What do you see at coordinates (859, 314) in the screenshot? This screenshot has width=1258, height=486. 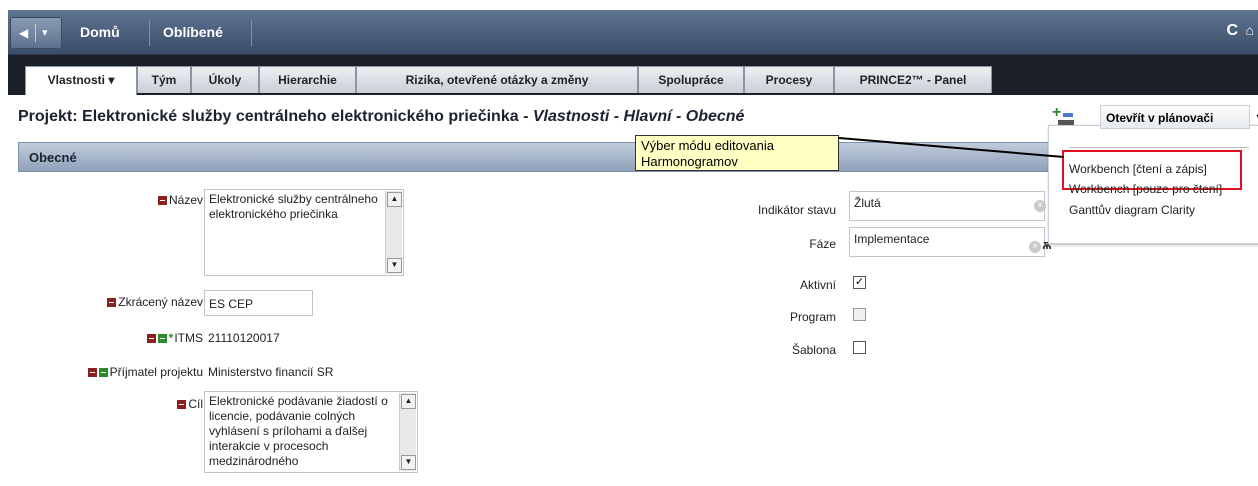 I see `program-checkbox` at bounding box center [859, 314].